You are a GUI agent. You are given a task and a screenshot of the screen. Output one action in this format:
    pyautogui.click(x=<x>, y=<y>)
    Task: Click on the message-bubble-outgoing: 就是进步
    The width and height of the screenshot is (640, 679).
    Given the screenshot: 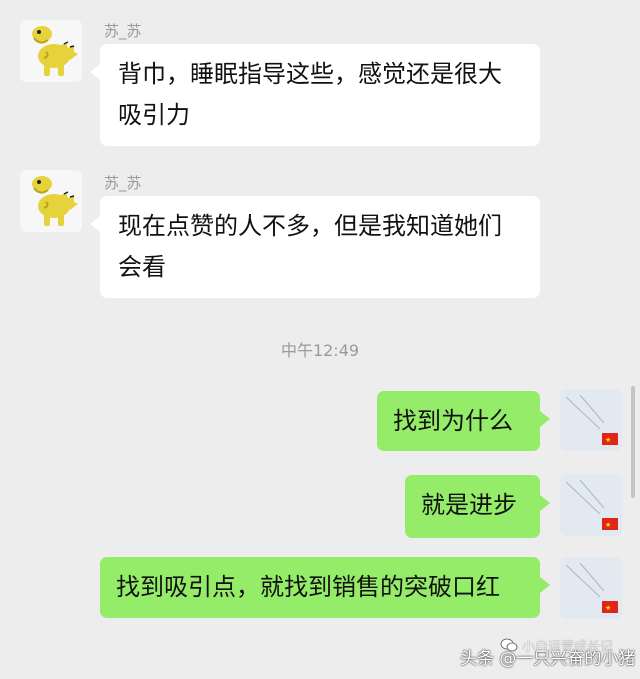 What is the action you would take?
    pyautogui.click(x=477, y=506)
    